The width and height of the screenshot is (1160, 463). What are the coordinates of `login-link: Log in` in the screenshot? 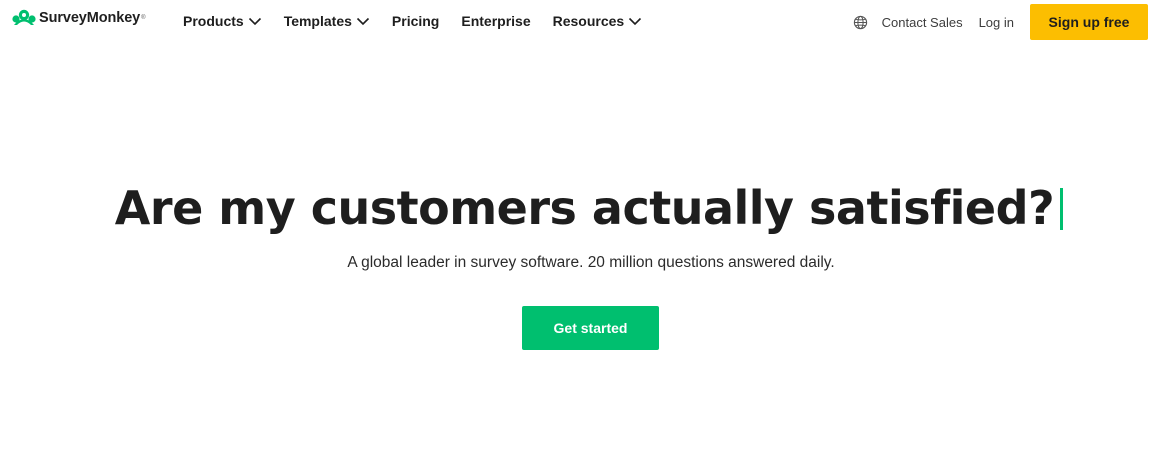 It's located at (996, 22).